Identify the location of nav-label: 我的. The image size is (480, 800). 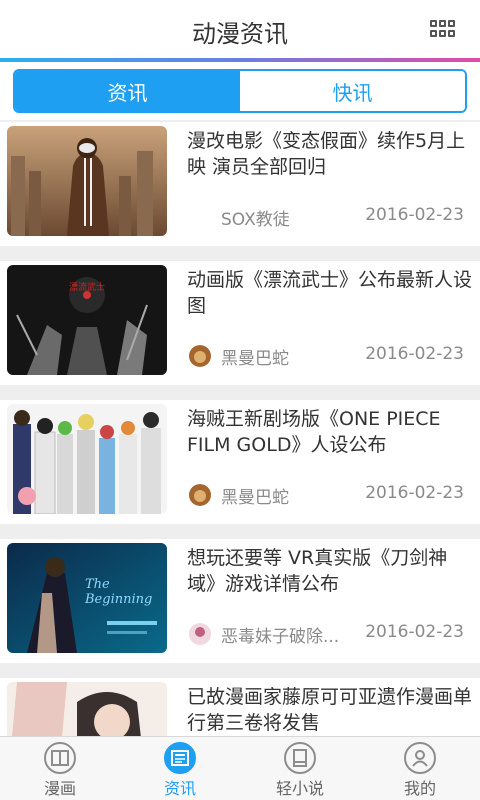
(419, 788).